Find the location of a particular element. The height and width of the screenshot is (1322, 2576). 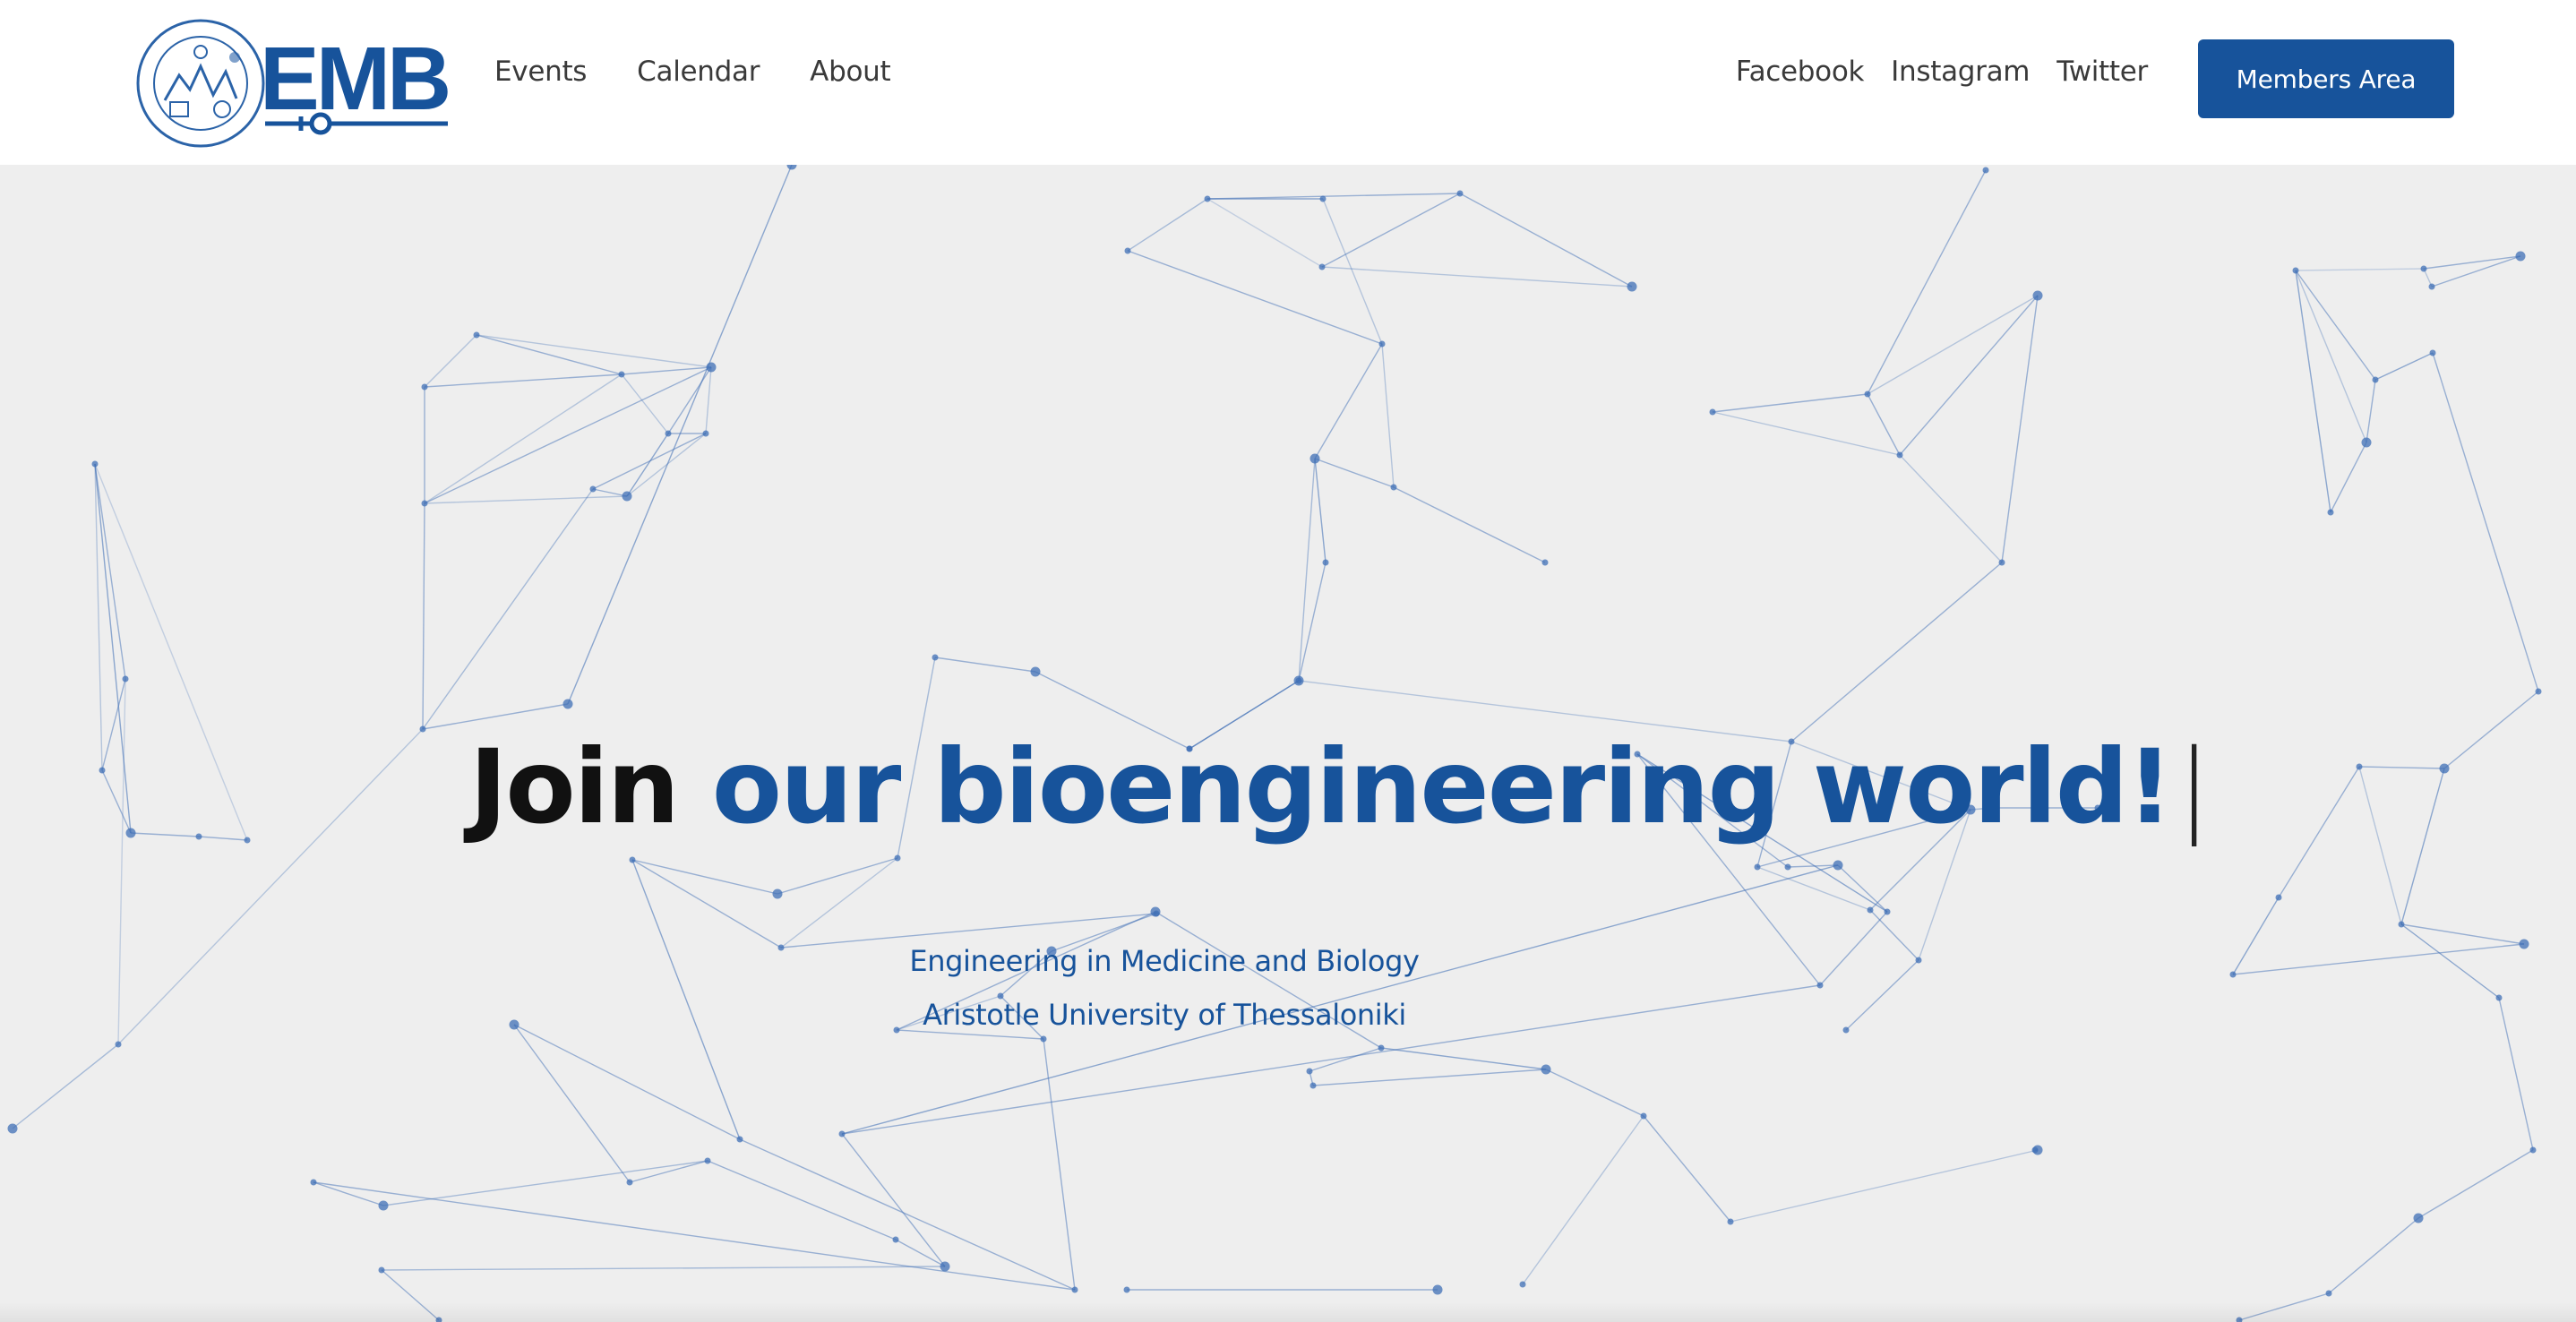

nav-link-about: About is located at coordinates (850, 72).